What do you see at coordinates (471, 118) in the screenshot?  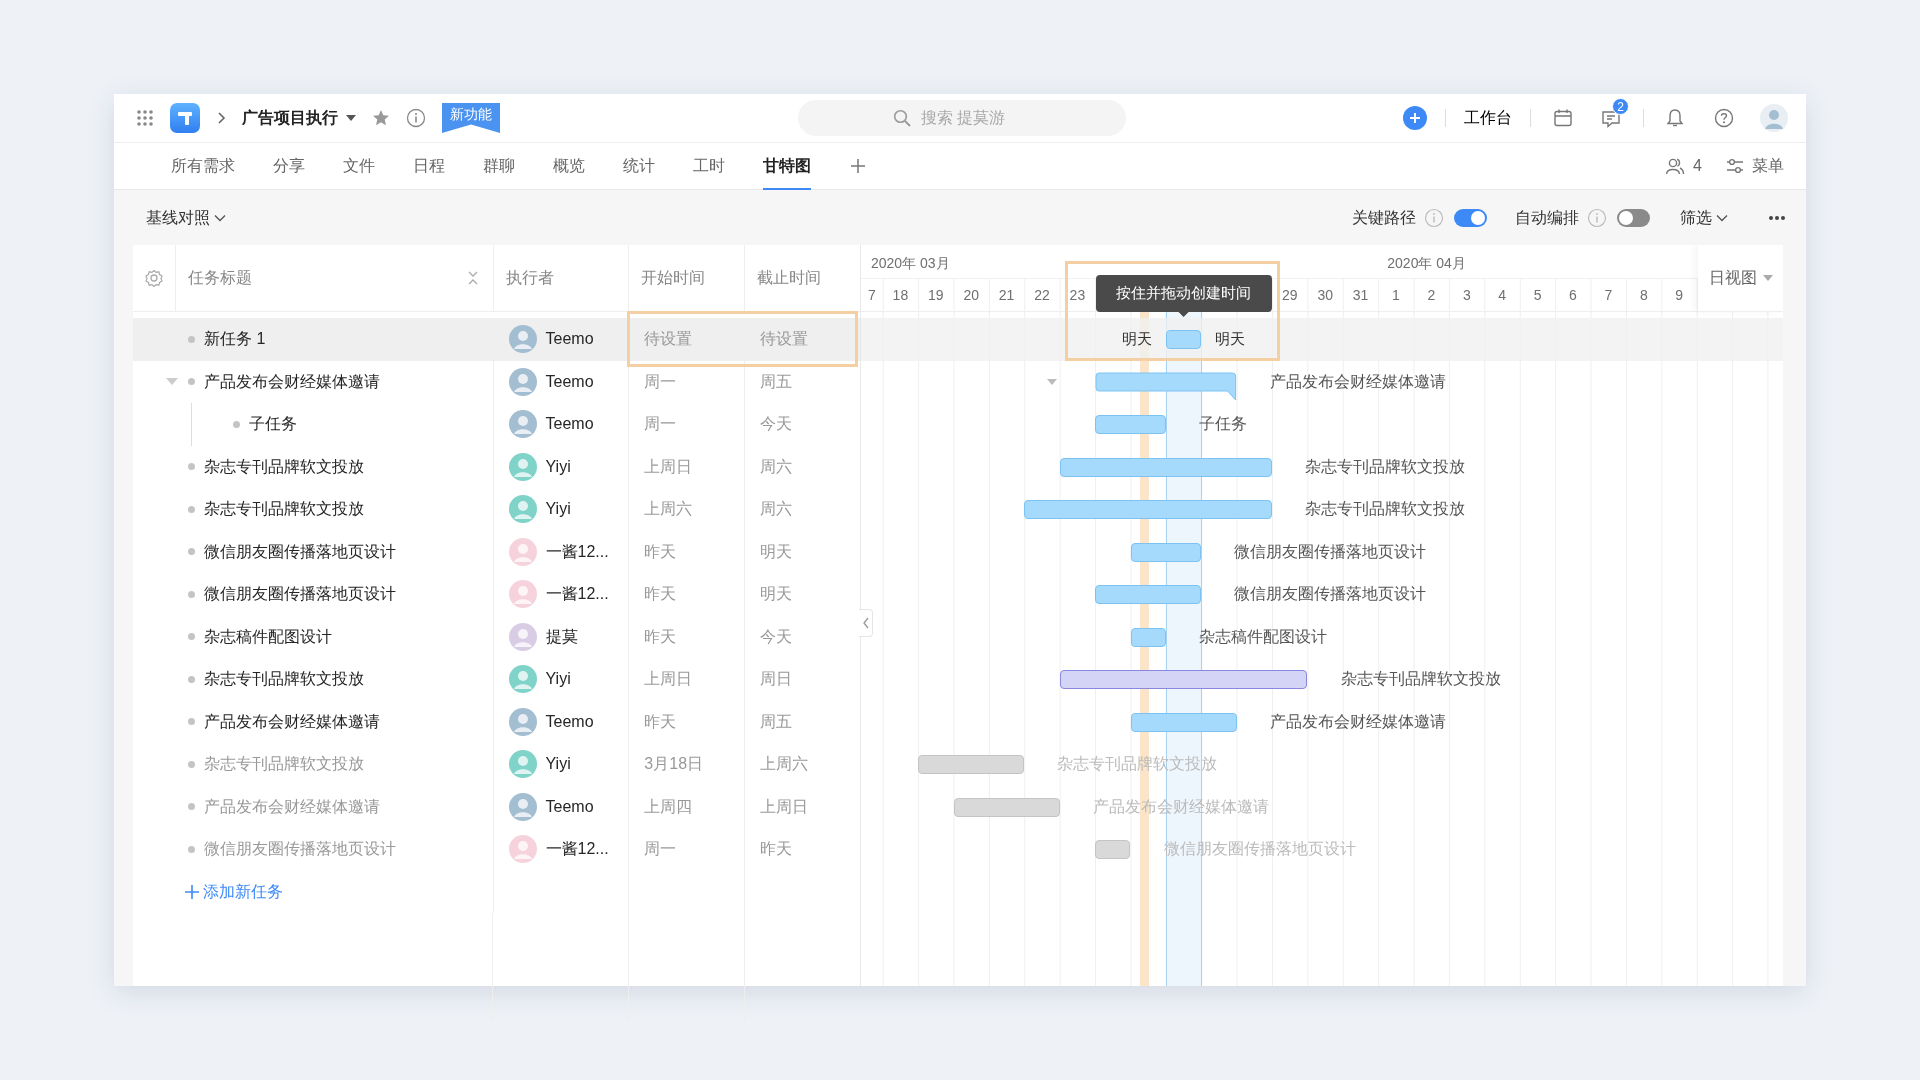 I see `new-feature-ribbon: 新功能` at bounding box center [471, 118].